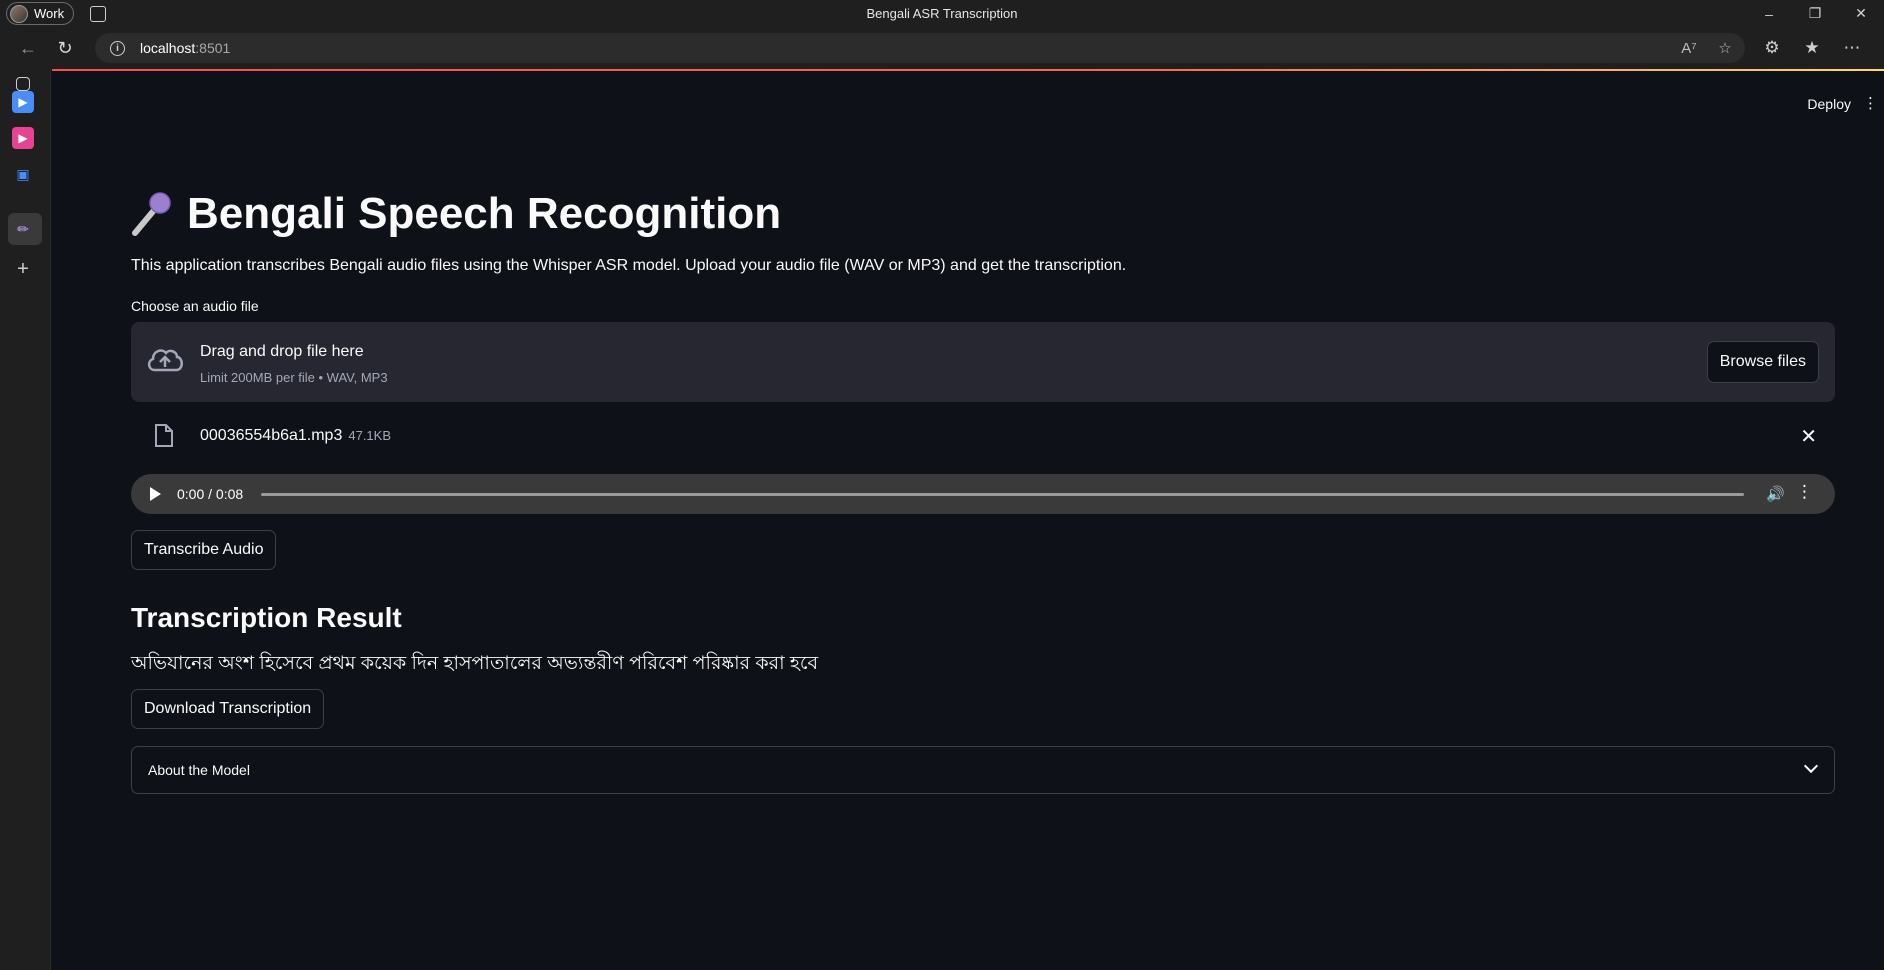  What do you see at coordinates (23, 174) in the screenshot?
I see `sidebar-laptop-icon: ▣` at bounding box center [23, 174].